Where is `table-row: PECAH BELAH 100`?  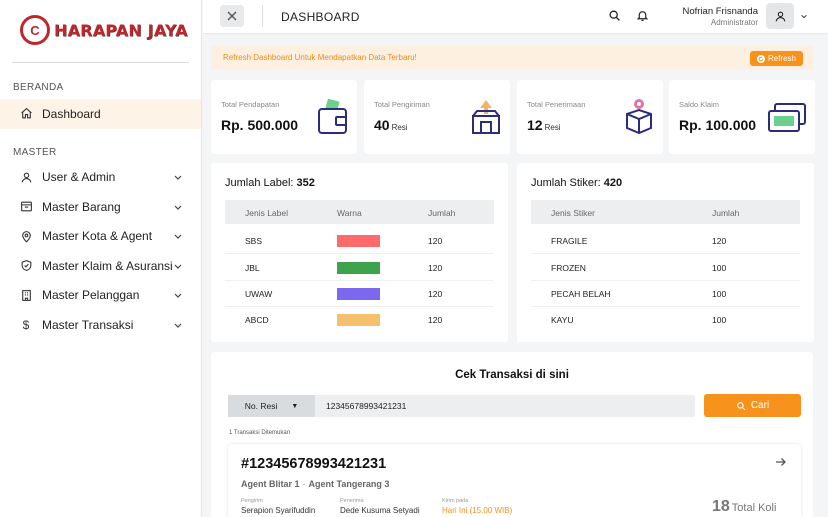 table-row: PECAH BELAH 100 is located at coordinates (665, 294).